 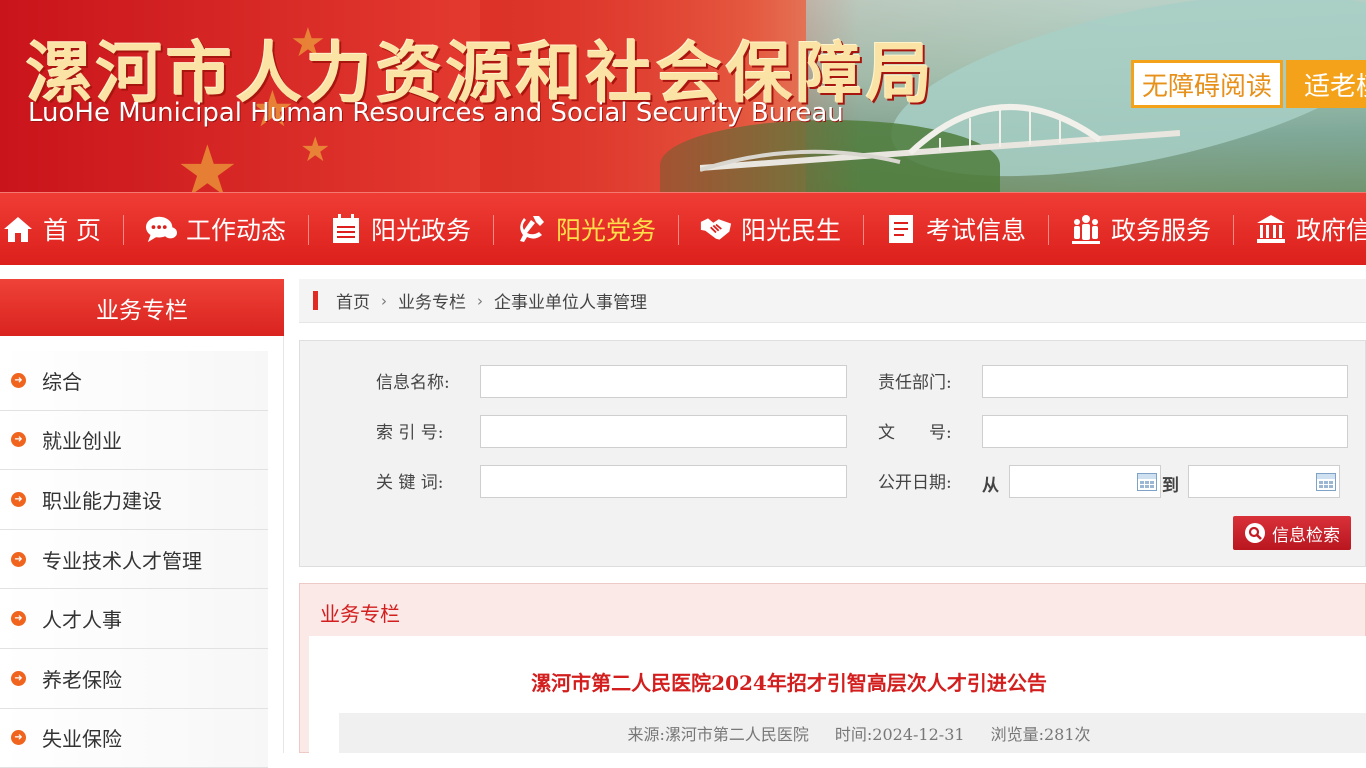 I want to click on accessibility-reading-button: 无障碍阅读, so click(x=1207, y=84).